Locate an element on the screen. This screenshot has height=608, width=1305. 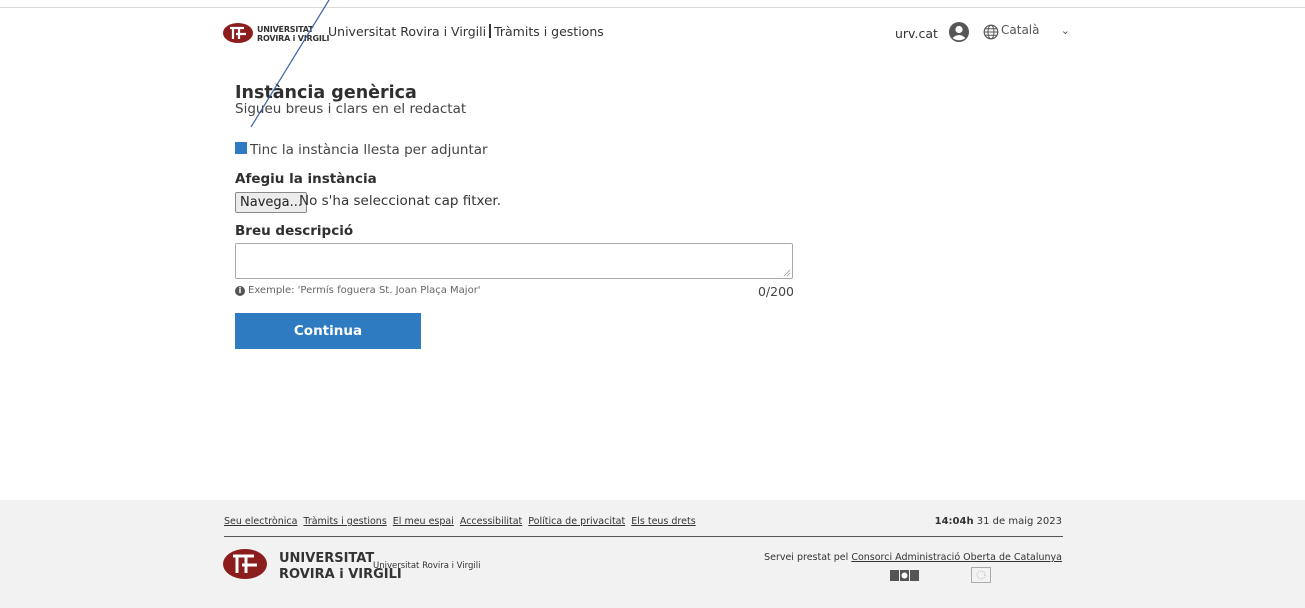
footer-divider is located at coordinates (643, 536).